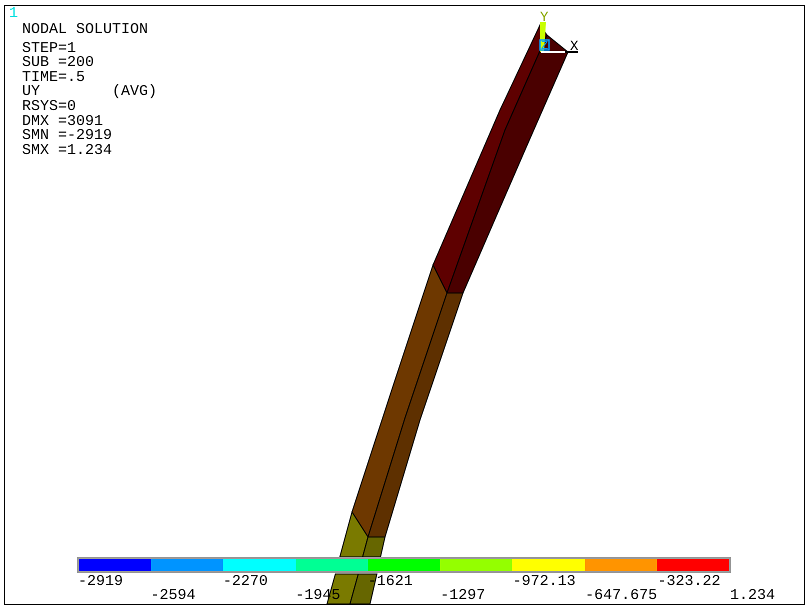 This screenshot has width=810, height=610. Describe the element at coordinates (67, 136) in the screenshot. I see `result-info-line: SMN =-2919` at that location.